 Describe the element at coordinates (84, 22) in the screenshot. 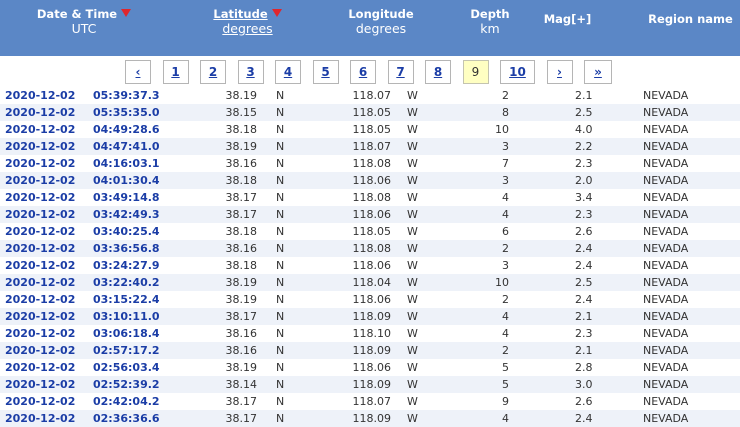

I see `column-header-datetime: Date & Time UTC` at that location.